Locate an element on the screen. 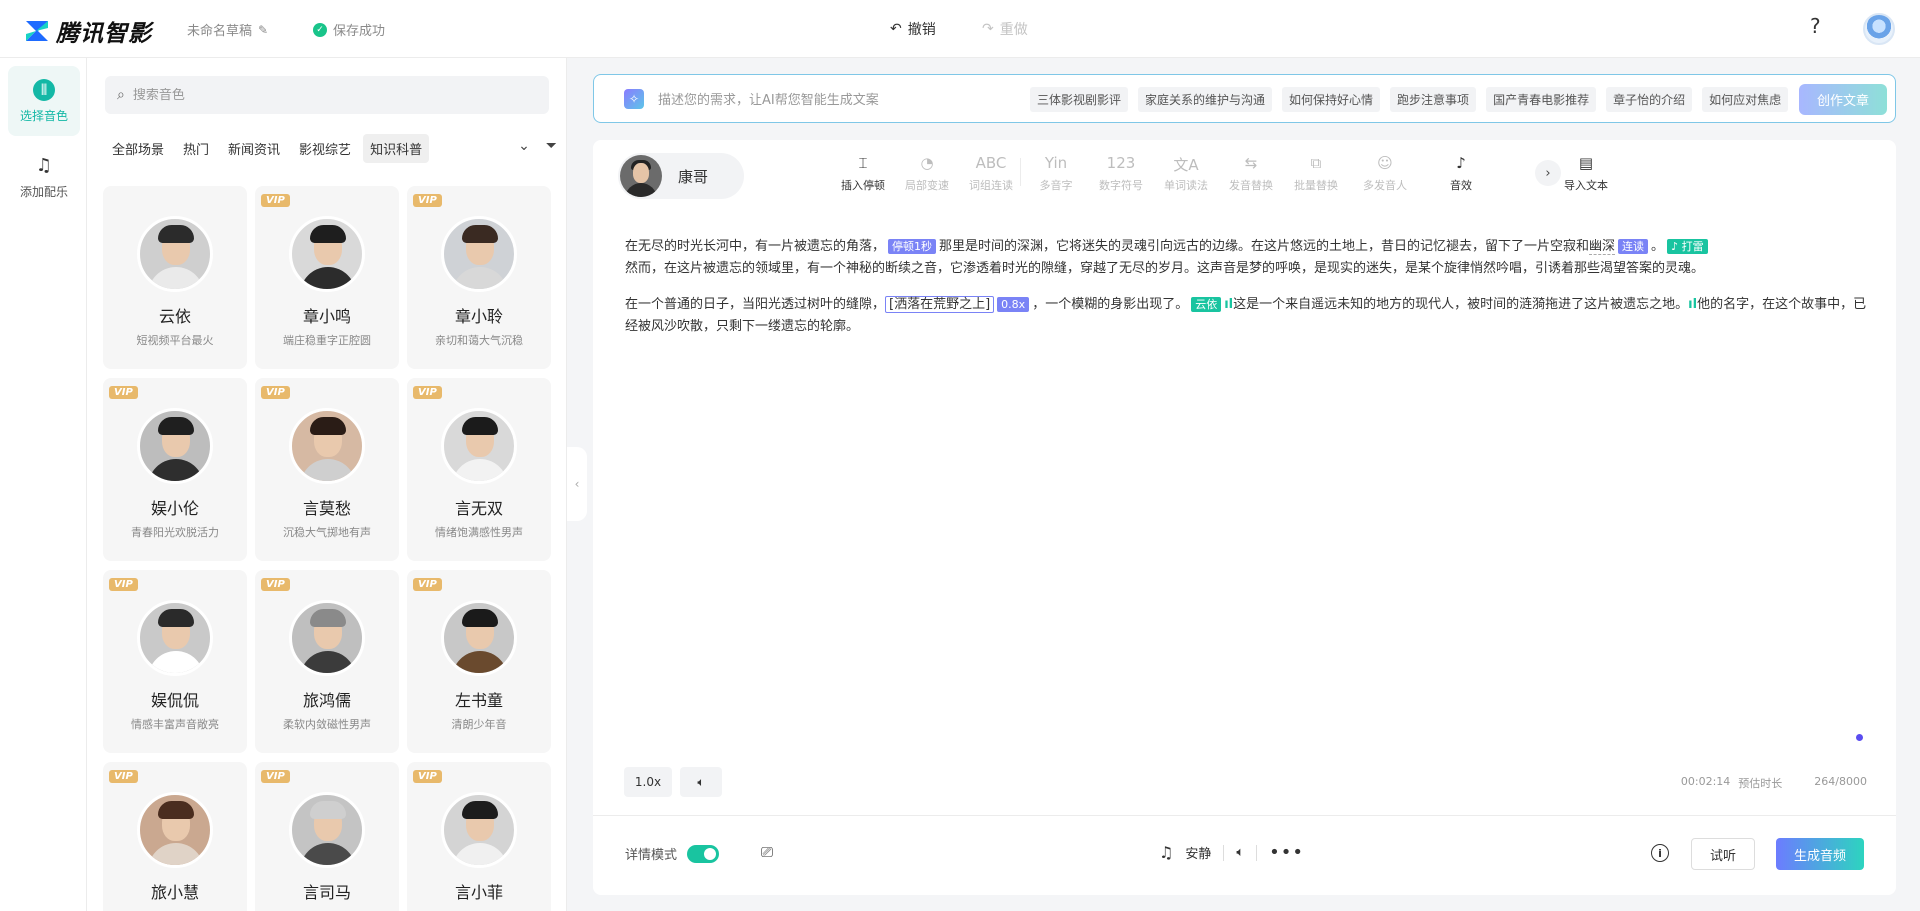 Image resolution: width=1920 pixels, height=911 pixels. preview-button: 试听 is located at coordinates (1723, 854).